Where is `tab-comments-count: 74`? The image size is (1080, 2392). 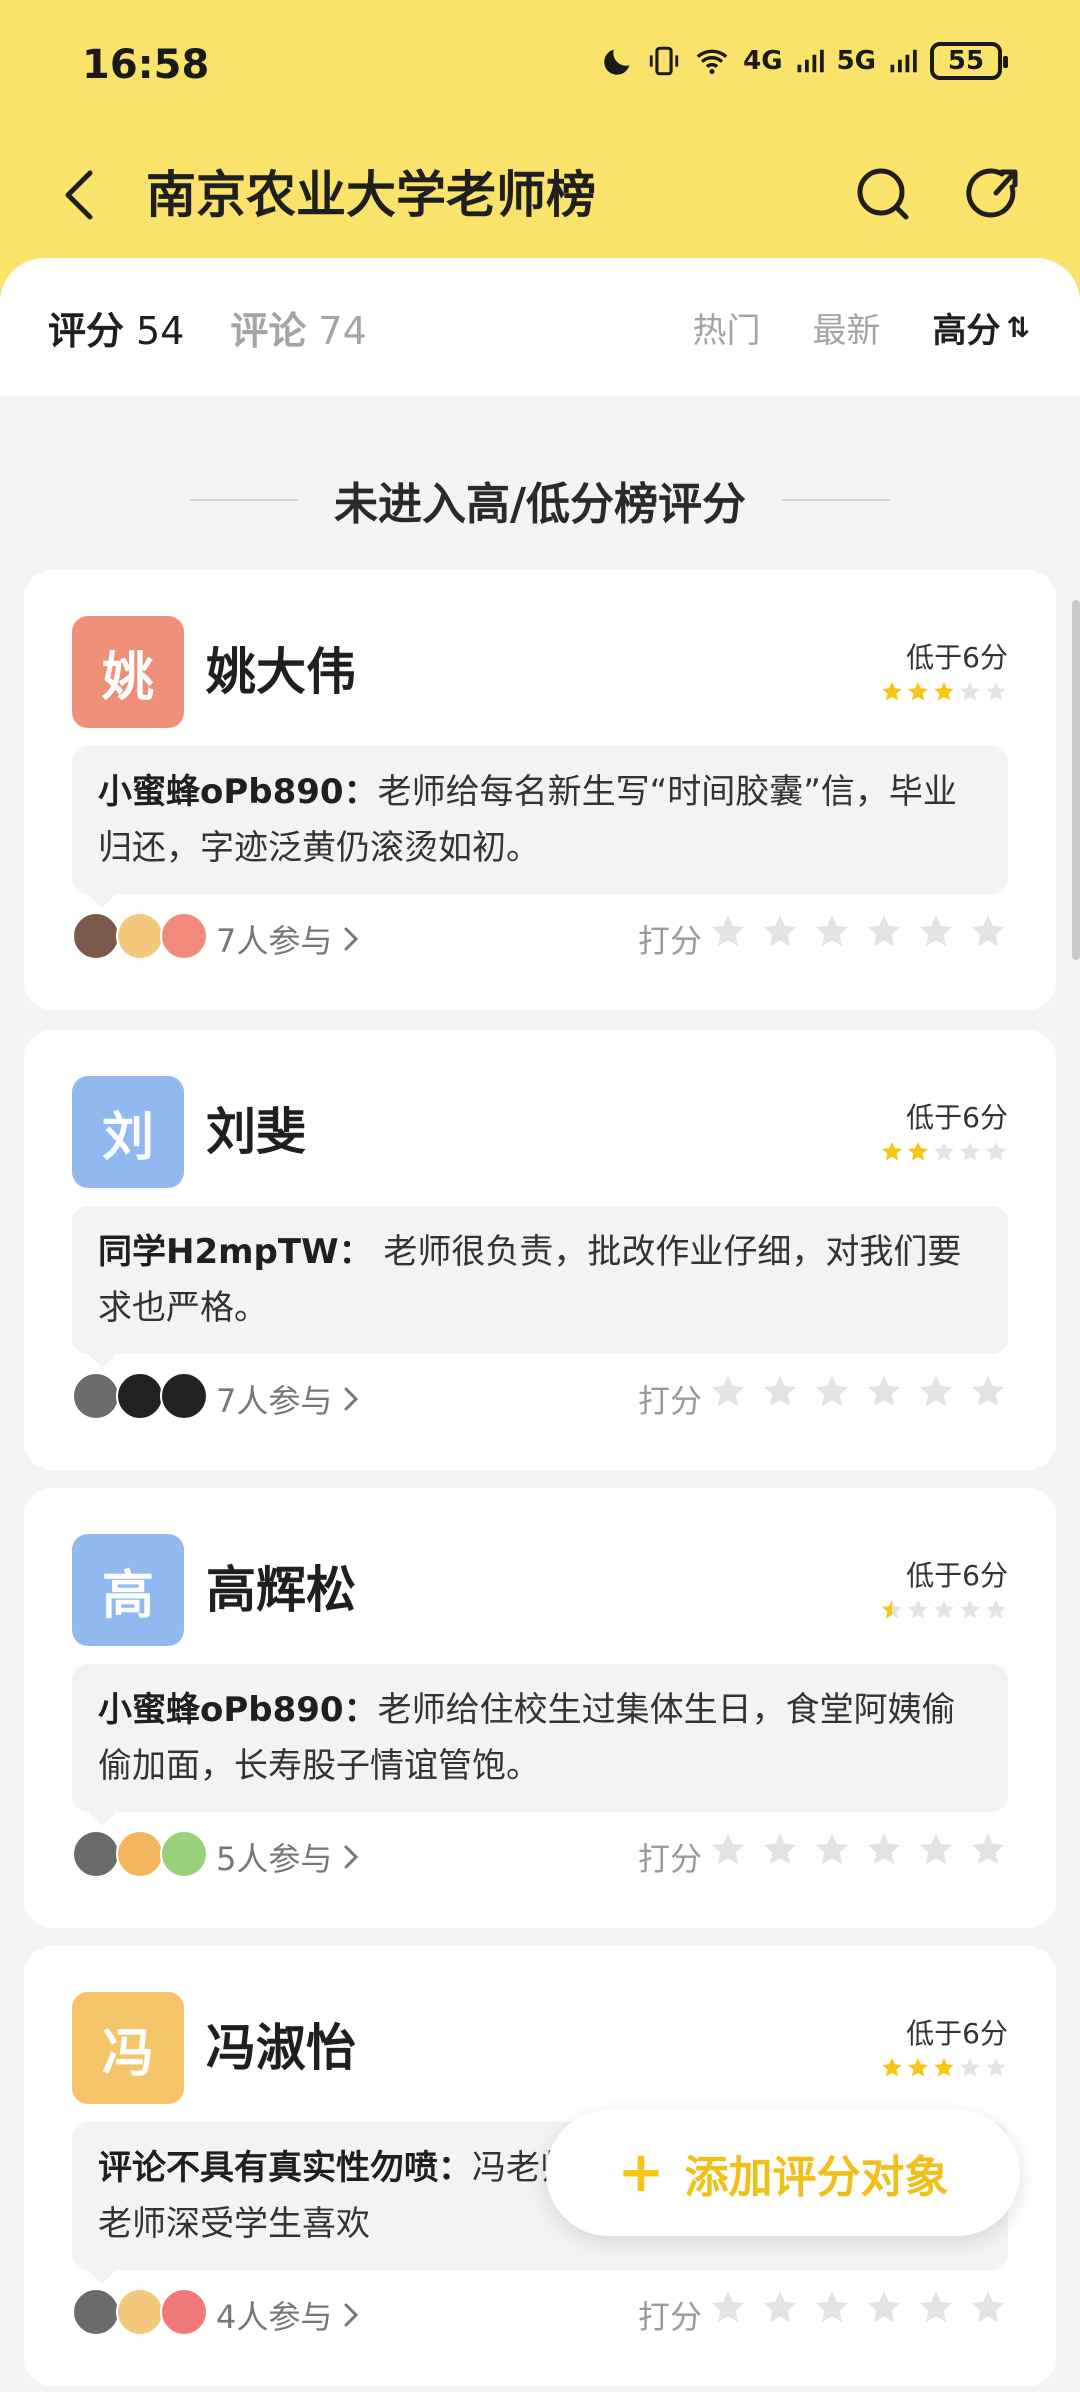
tab-comments-count: 74 is located at coordinates (342, 330).